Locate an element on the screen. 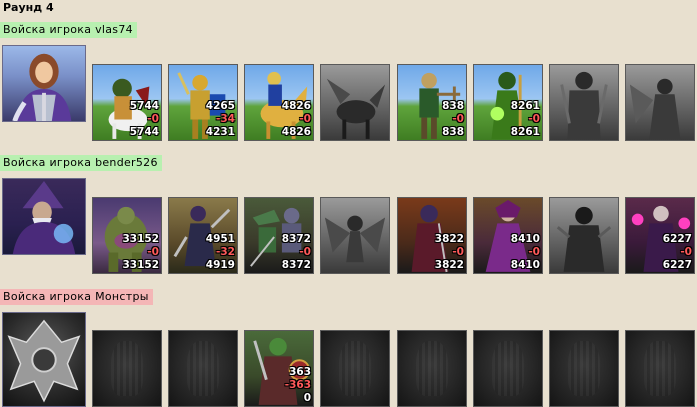 The width and height of the screenshot is (697, 407). unit-slot-3: 363 -363 0 is located at coordinates (279, 368).